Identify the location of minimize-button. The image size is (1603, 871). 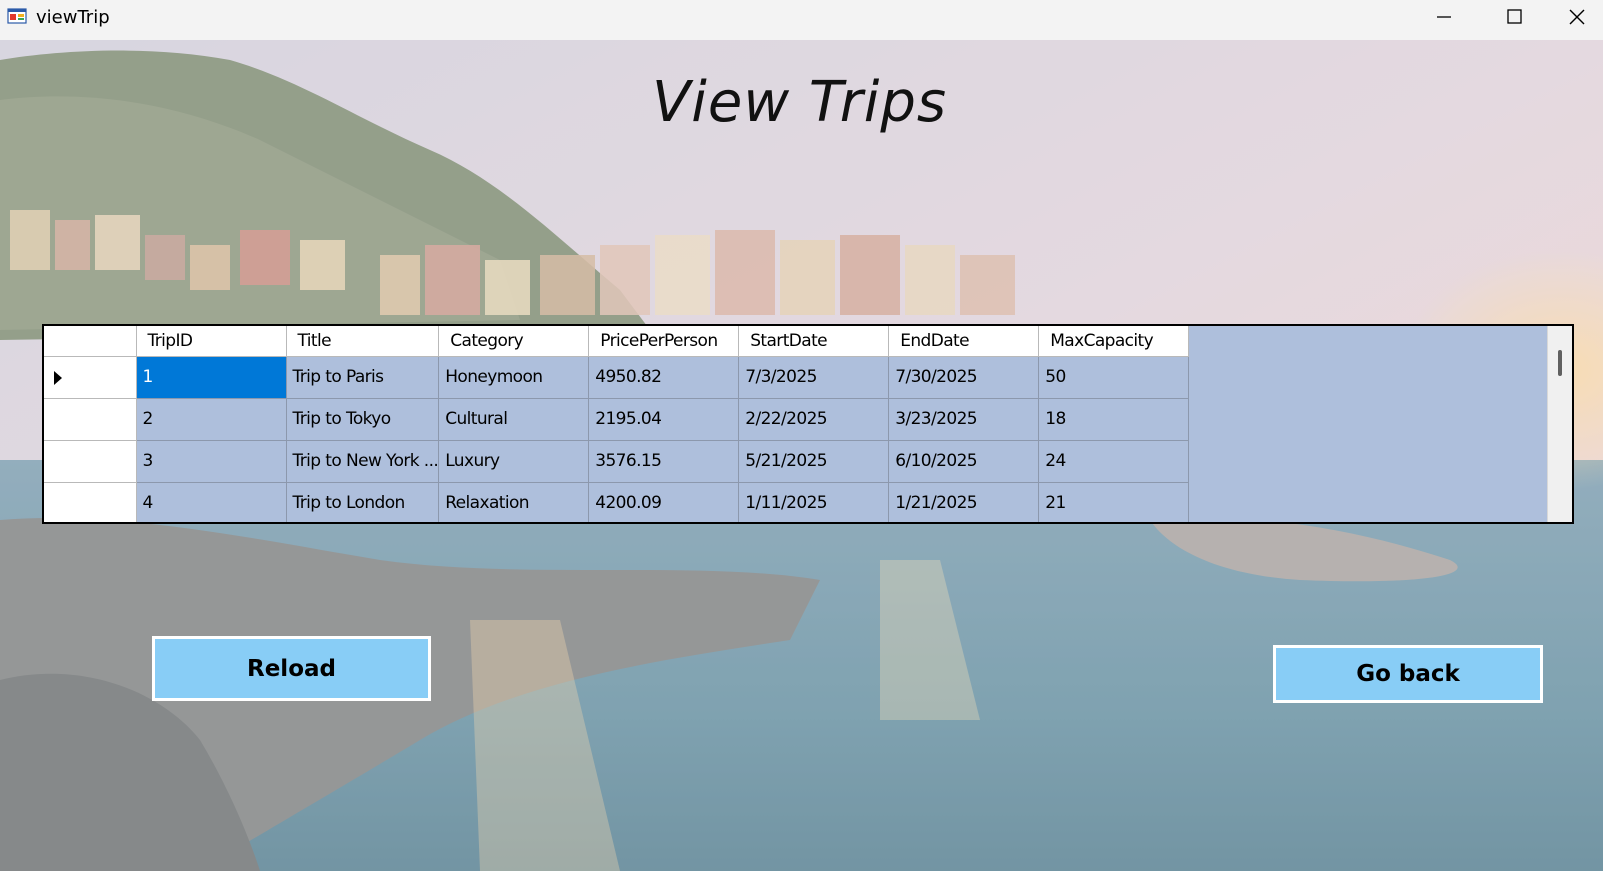
(1443, 17).